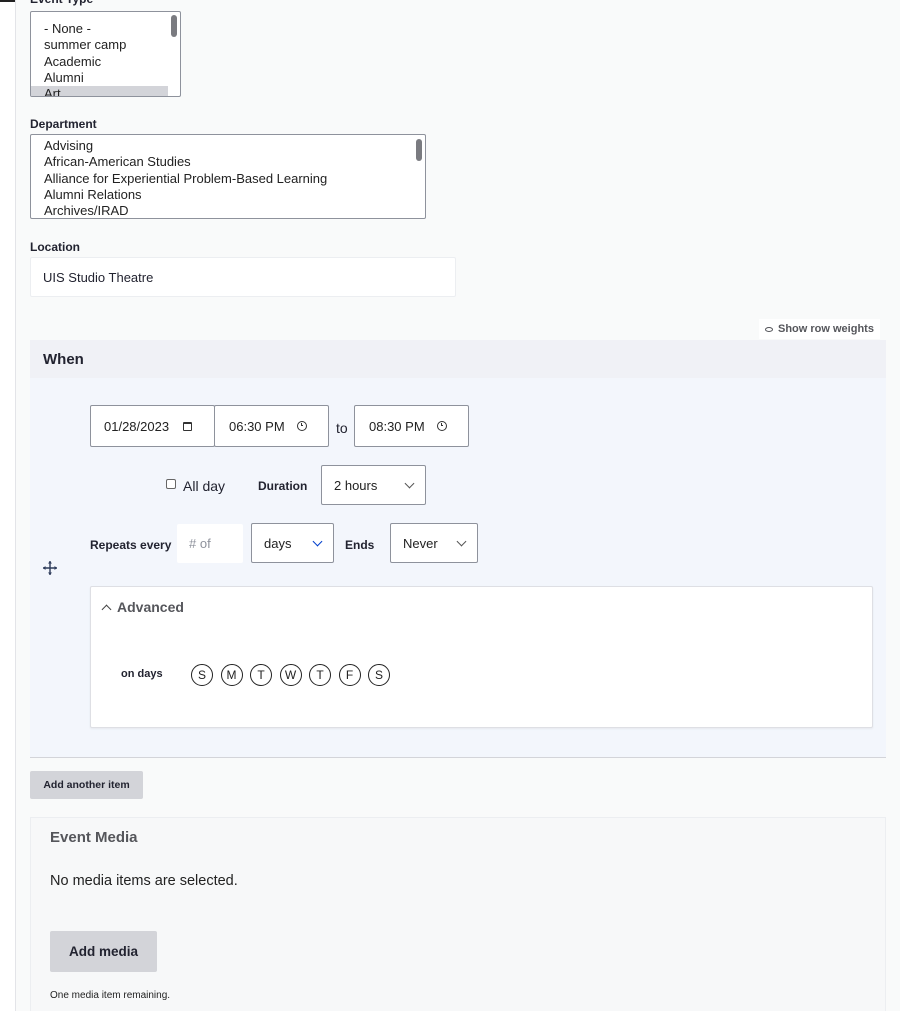 The width and height of the screenshot is (900, 1011). I want to click on event-type-scrollbar, so click(174, 26).